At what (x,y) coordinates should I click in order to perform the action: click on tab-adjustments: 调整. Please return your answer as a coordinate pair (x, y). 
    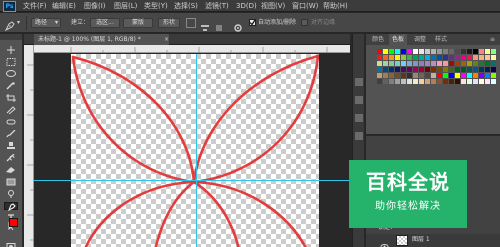
    Looking at the image, I should click on (420, 39).